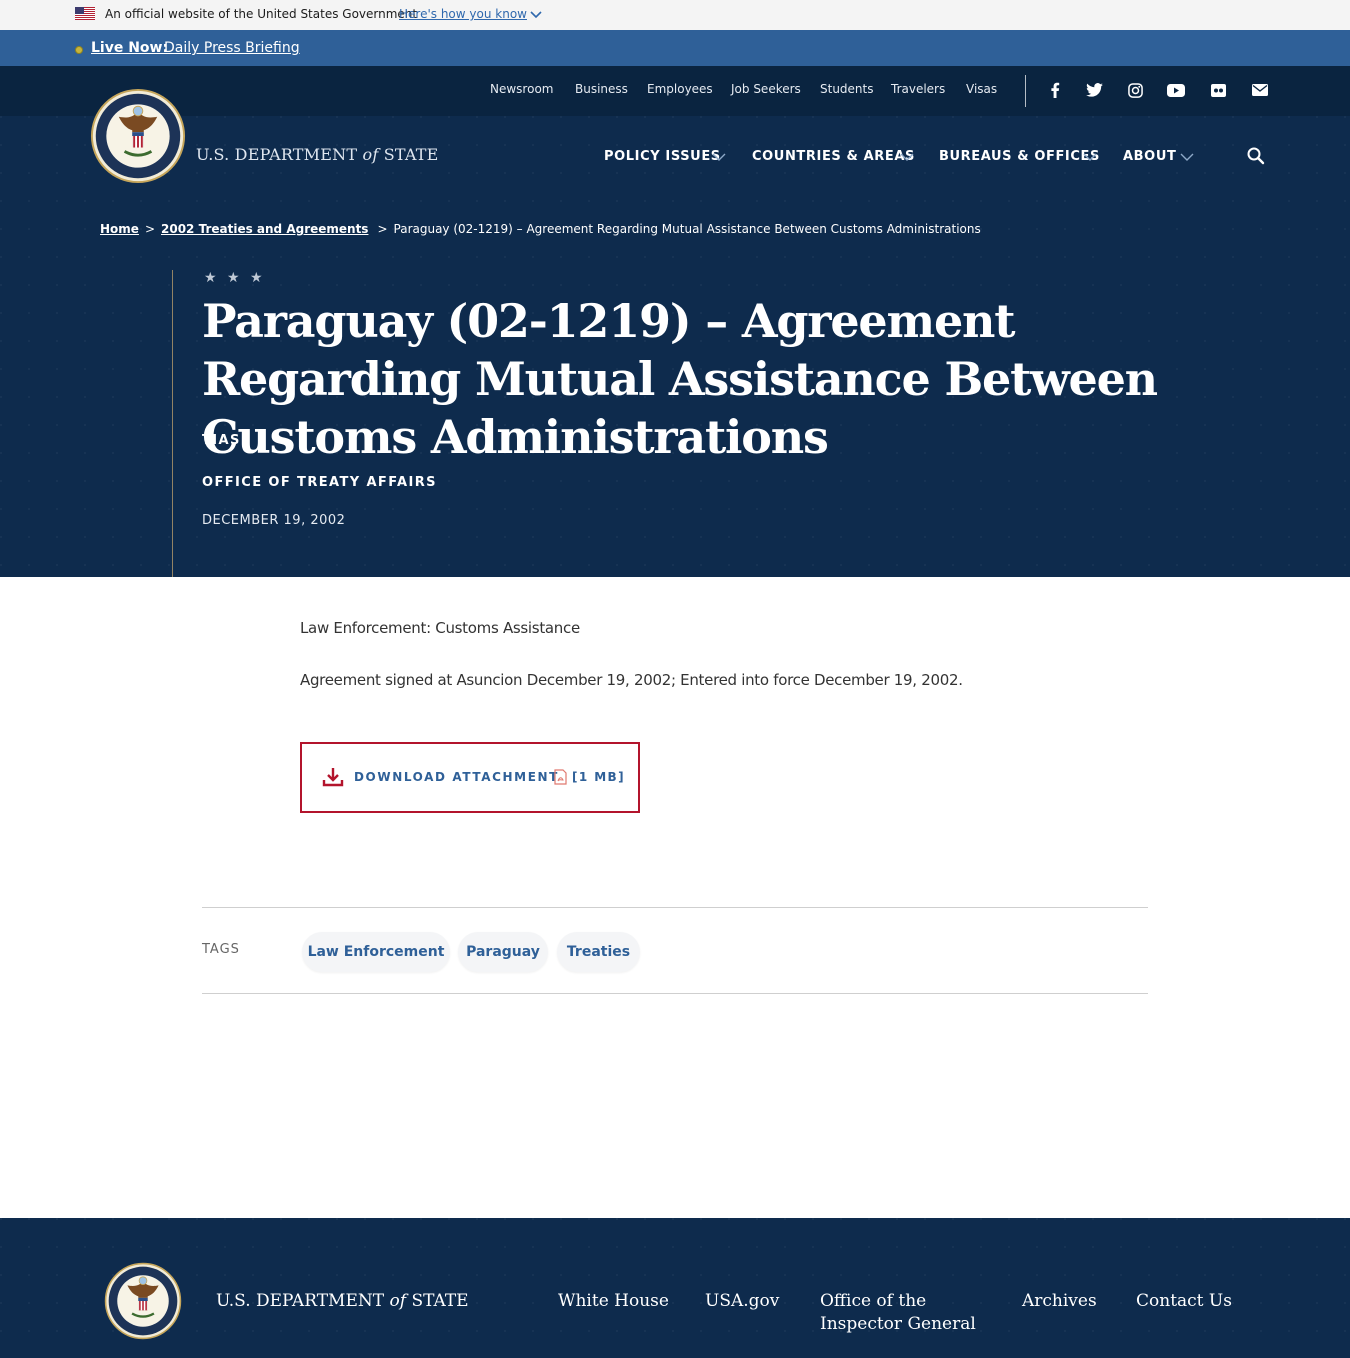 This screenshot has width=1350, height=1358. Describe the element at coordinates (560, 777) in the screenshot. I see `pdf-file-icon` at that location.